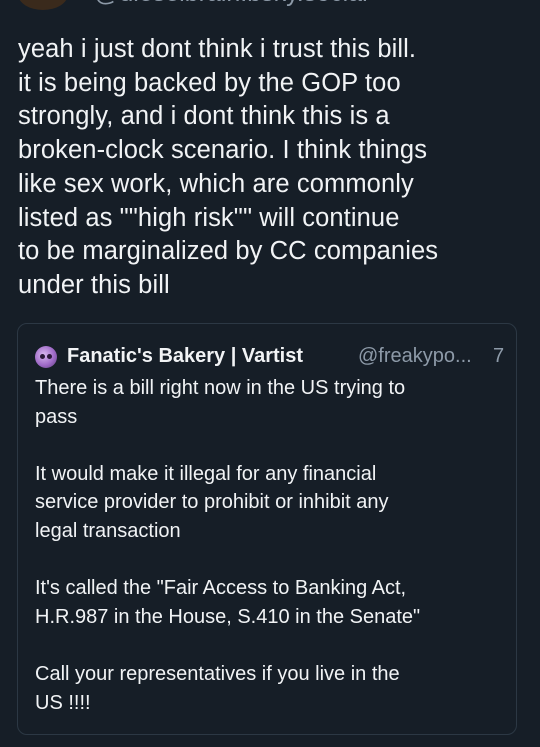  Describe the element at coordinates (43, 5) in the screenshot. I see `author-avatar` at that location.